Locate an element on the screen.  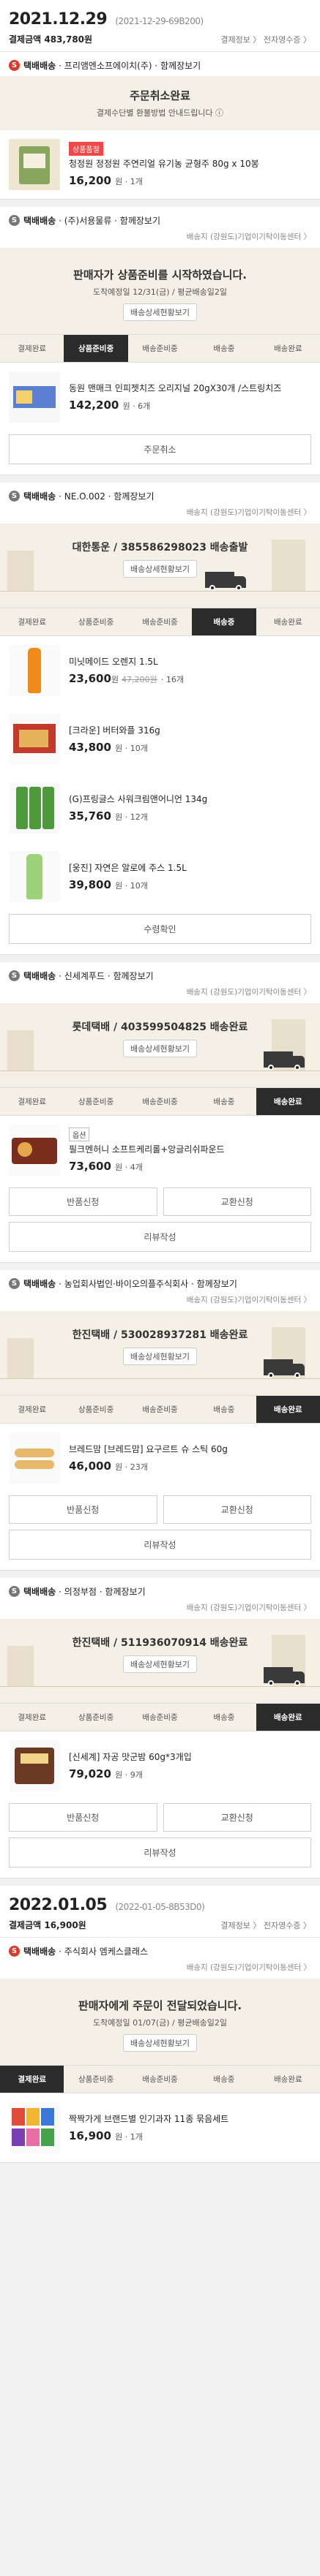
seller-row: S 택배배송 · 농업회사법인·바이오의플주식회사 · 함께장보기 is located at coordinates (160, 1282).